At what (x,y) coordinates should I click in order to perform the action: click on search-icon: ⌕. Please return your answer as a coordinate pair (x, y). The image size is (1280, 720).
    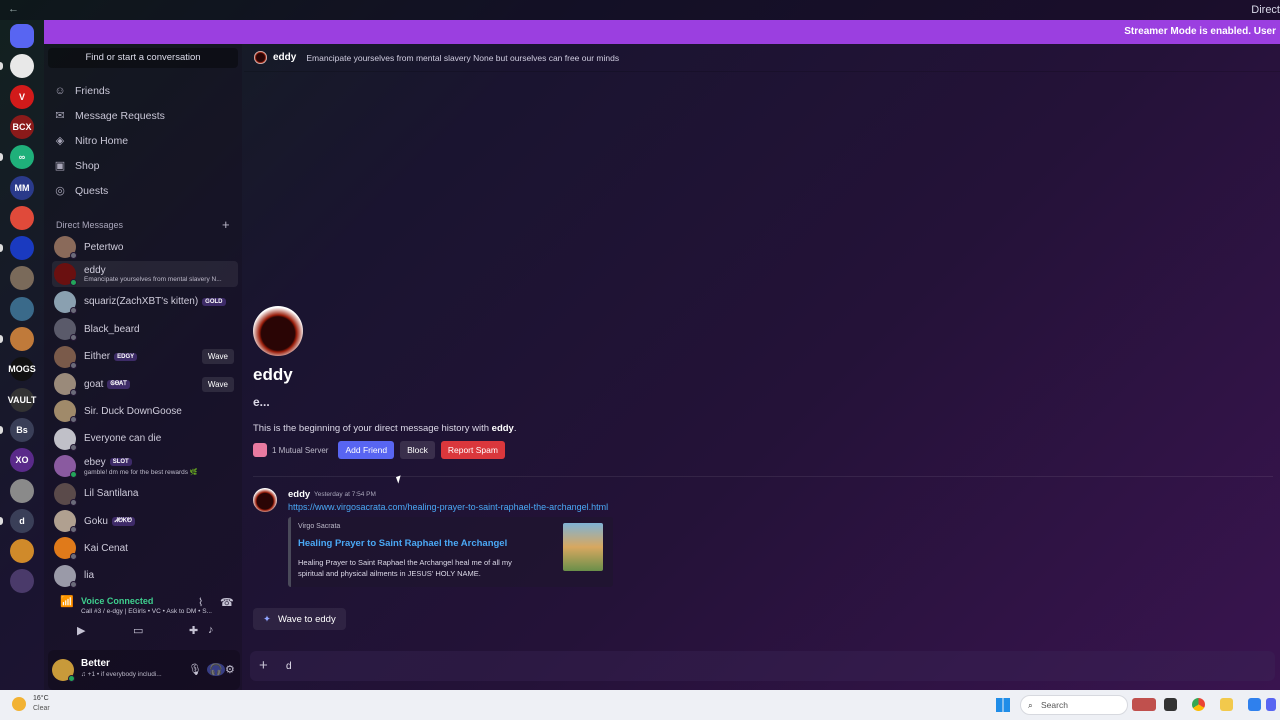
    Looking at the image, I should click on (1030, 705).